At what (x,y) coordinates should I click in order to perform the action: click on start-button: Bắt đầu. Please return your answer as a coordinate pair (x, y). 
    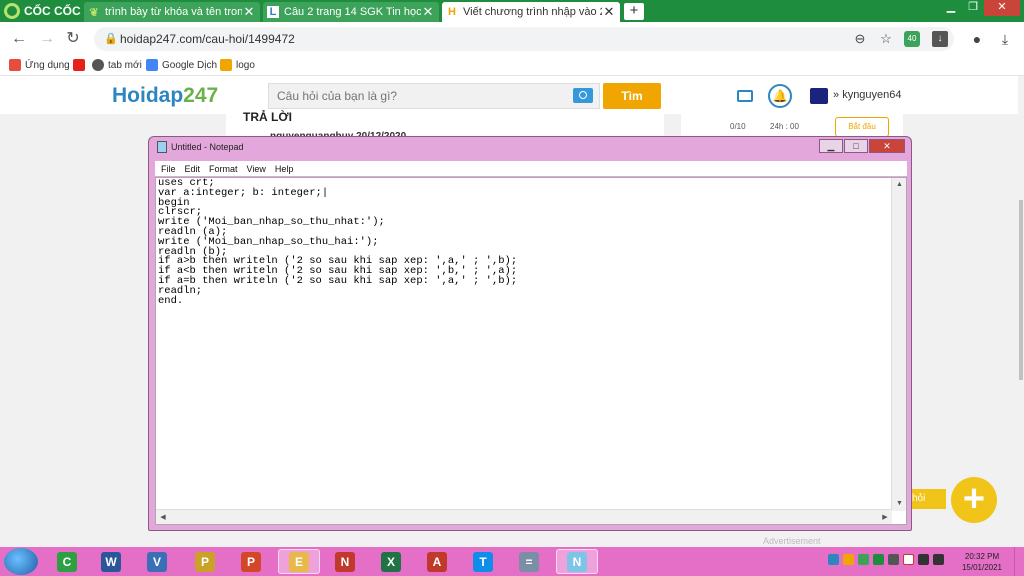
    Looking at the image, I should click on (862, 127).